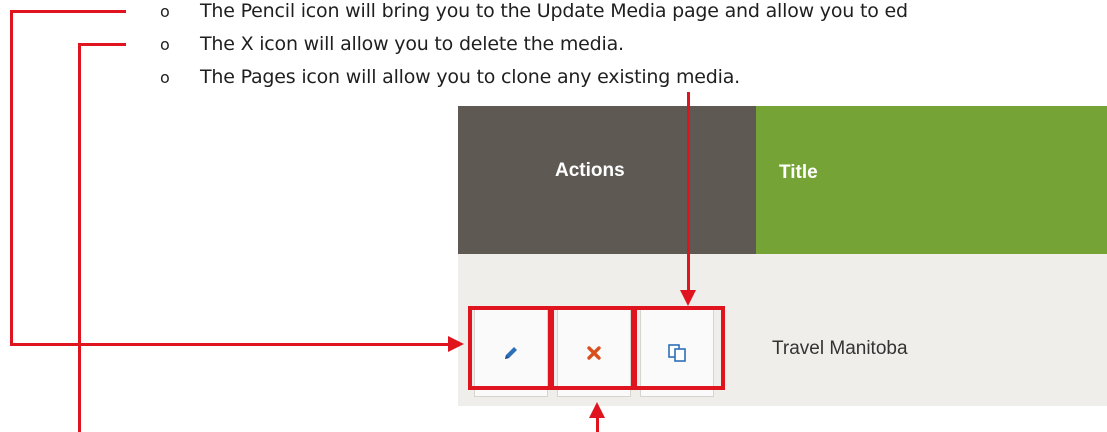  I want to click on callout-line-pencil-top, so click(68, 11).